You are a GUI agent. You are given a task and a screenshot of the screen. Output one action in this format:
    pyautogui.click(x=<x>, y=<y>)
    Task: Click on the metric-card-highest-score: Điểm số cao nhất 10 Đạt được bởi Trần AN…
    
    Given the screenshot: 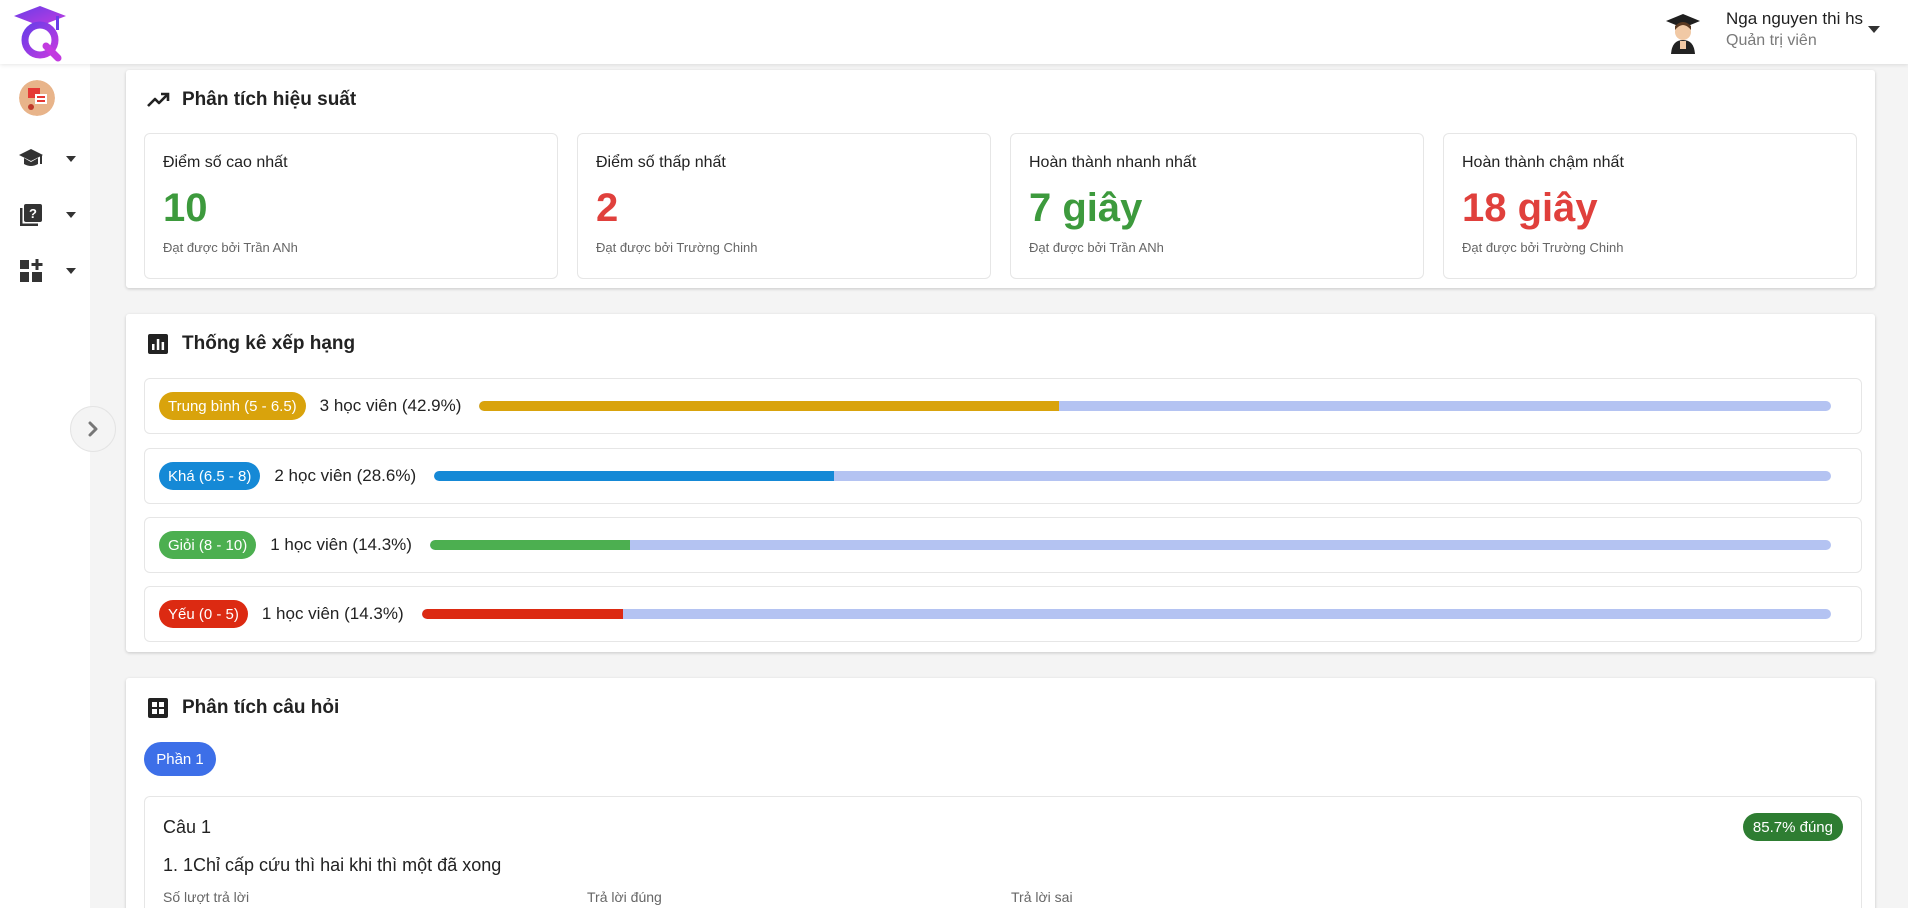 What is the action you would take?
    pyautogui.click(x=351, y=206)
    